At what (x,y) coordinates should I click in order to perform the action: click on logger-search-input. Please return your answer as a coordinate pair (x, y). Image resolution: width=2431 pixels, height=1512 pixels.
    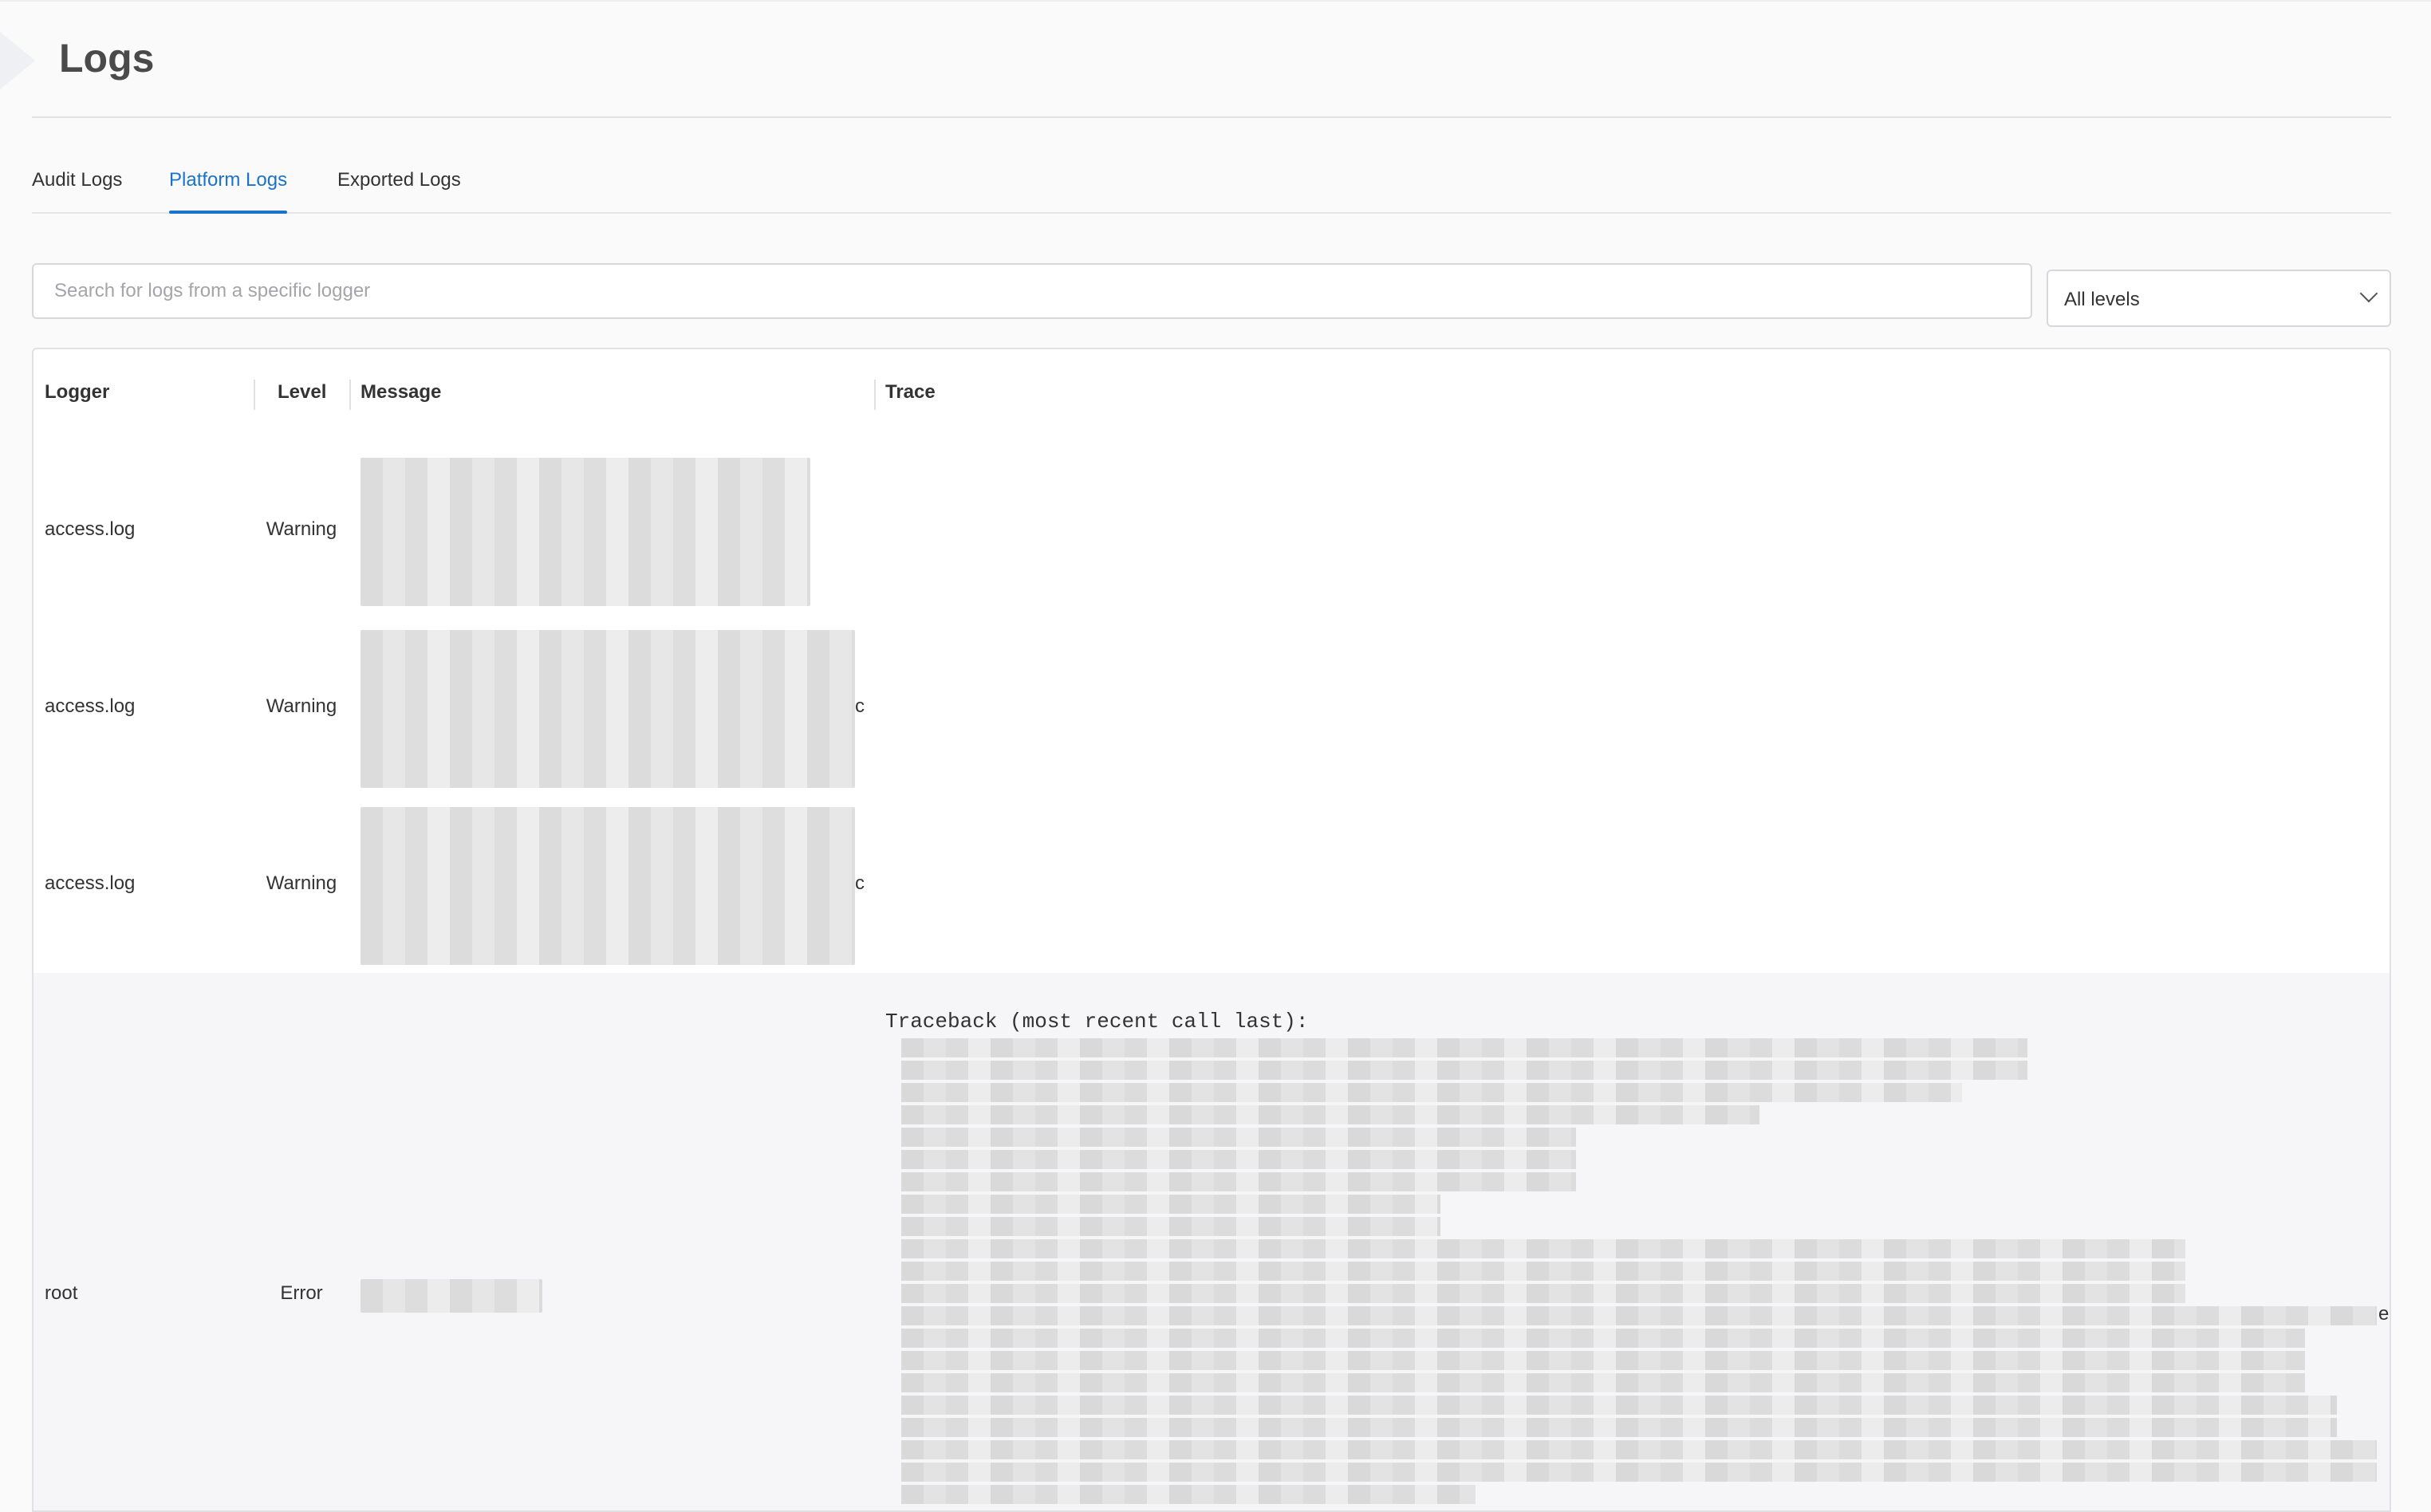
    Looking at the image, I should click on (1032, 291).